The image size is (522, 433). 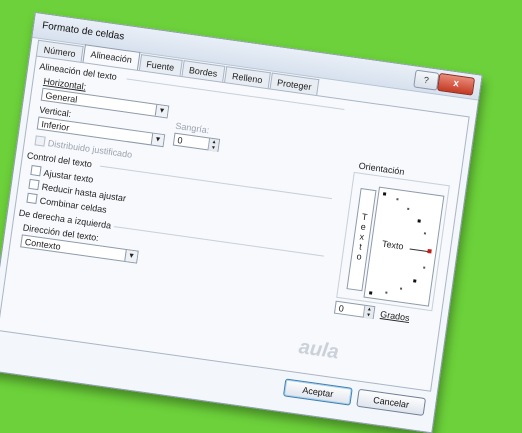 I want to click on dial-handle, so click(x=429, y=251).